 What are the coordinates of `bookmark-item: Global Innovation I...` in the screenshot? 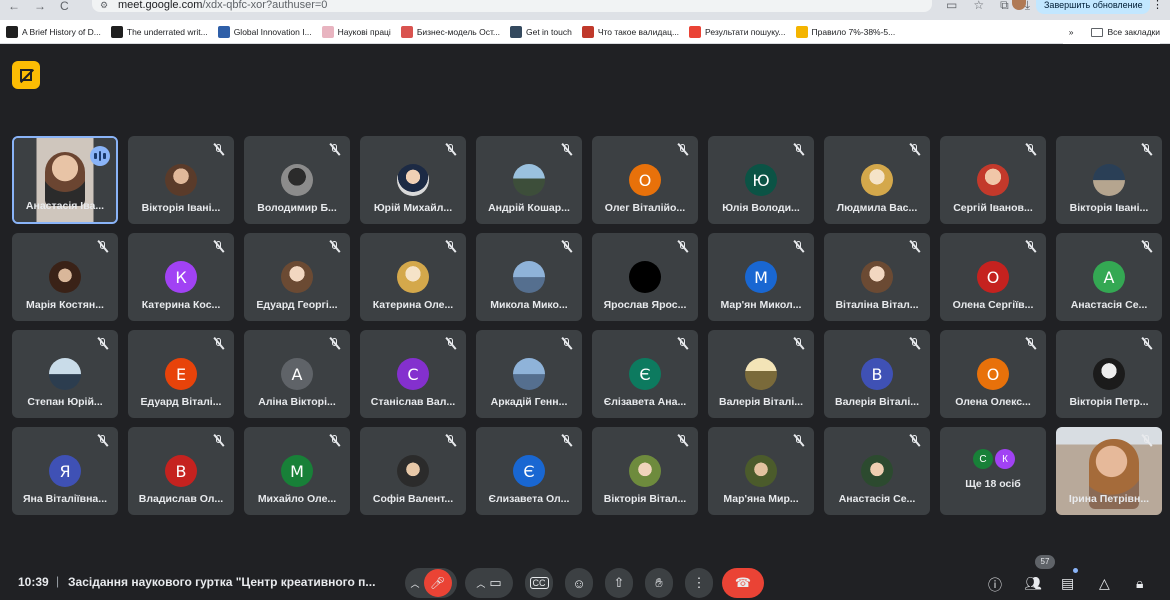 It's located at (264, 31).